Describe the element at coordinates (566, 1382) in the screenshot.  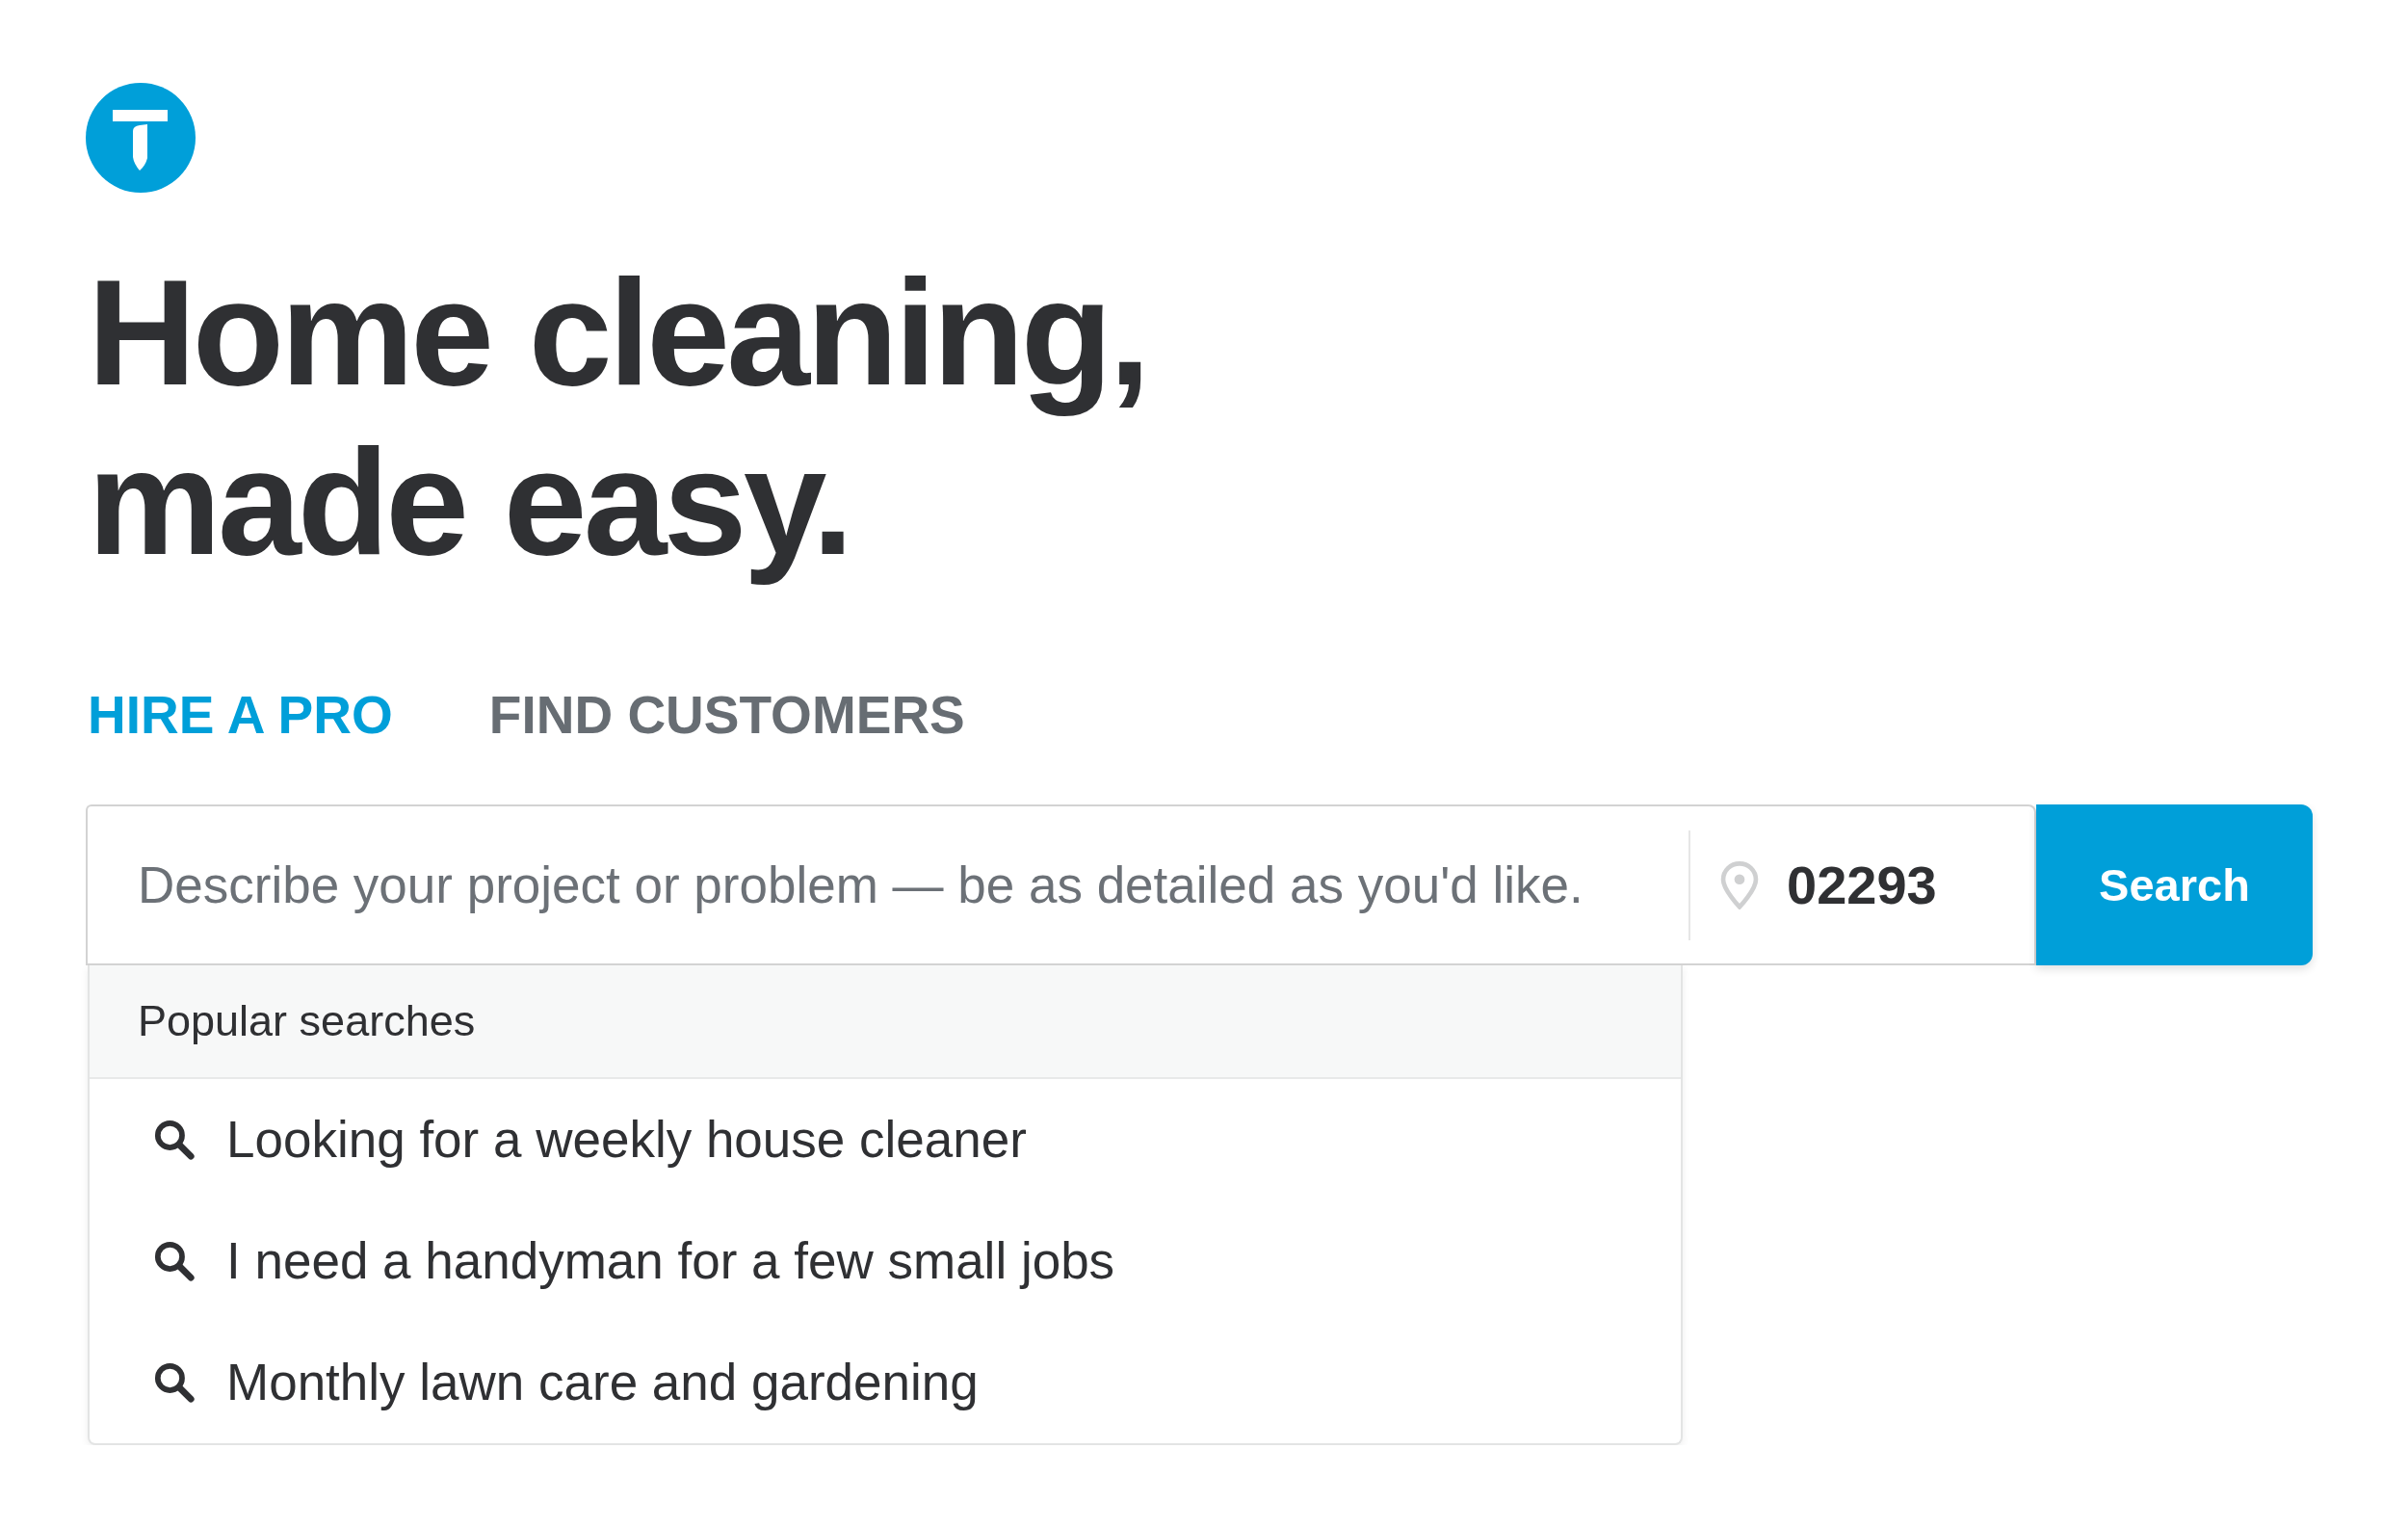
I see `popular-search-item: Monthly lawn care and gardening` at that location.